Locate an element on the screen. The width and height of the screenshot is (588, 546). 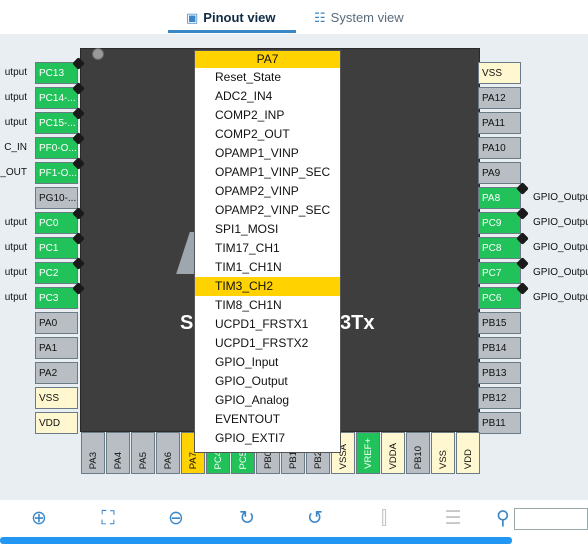
bottom-pin: PA6 is located at coordinates (168, 453).